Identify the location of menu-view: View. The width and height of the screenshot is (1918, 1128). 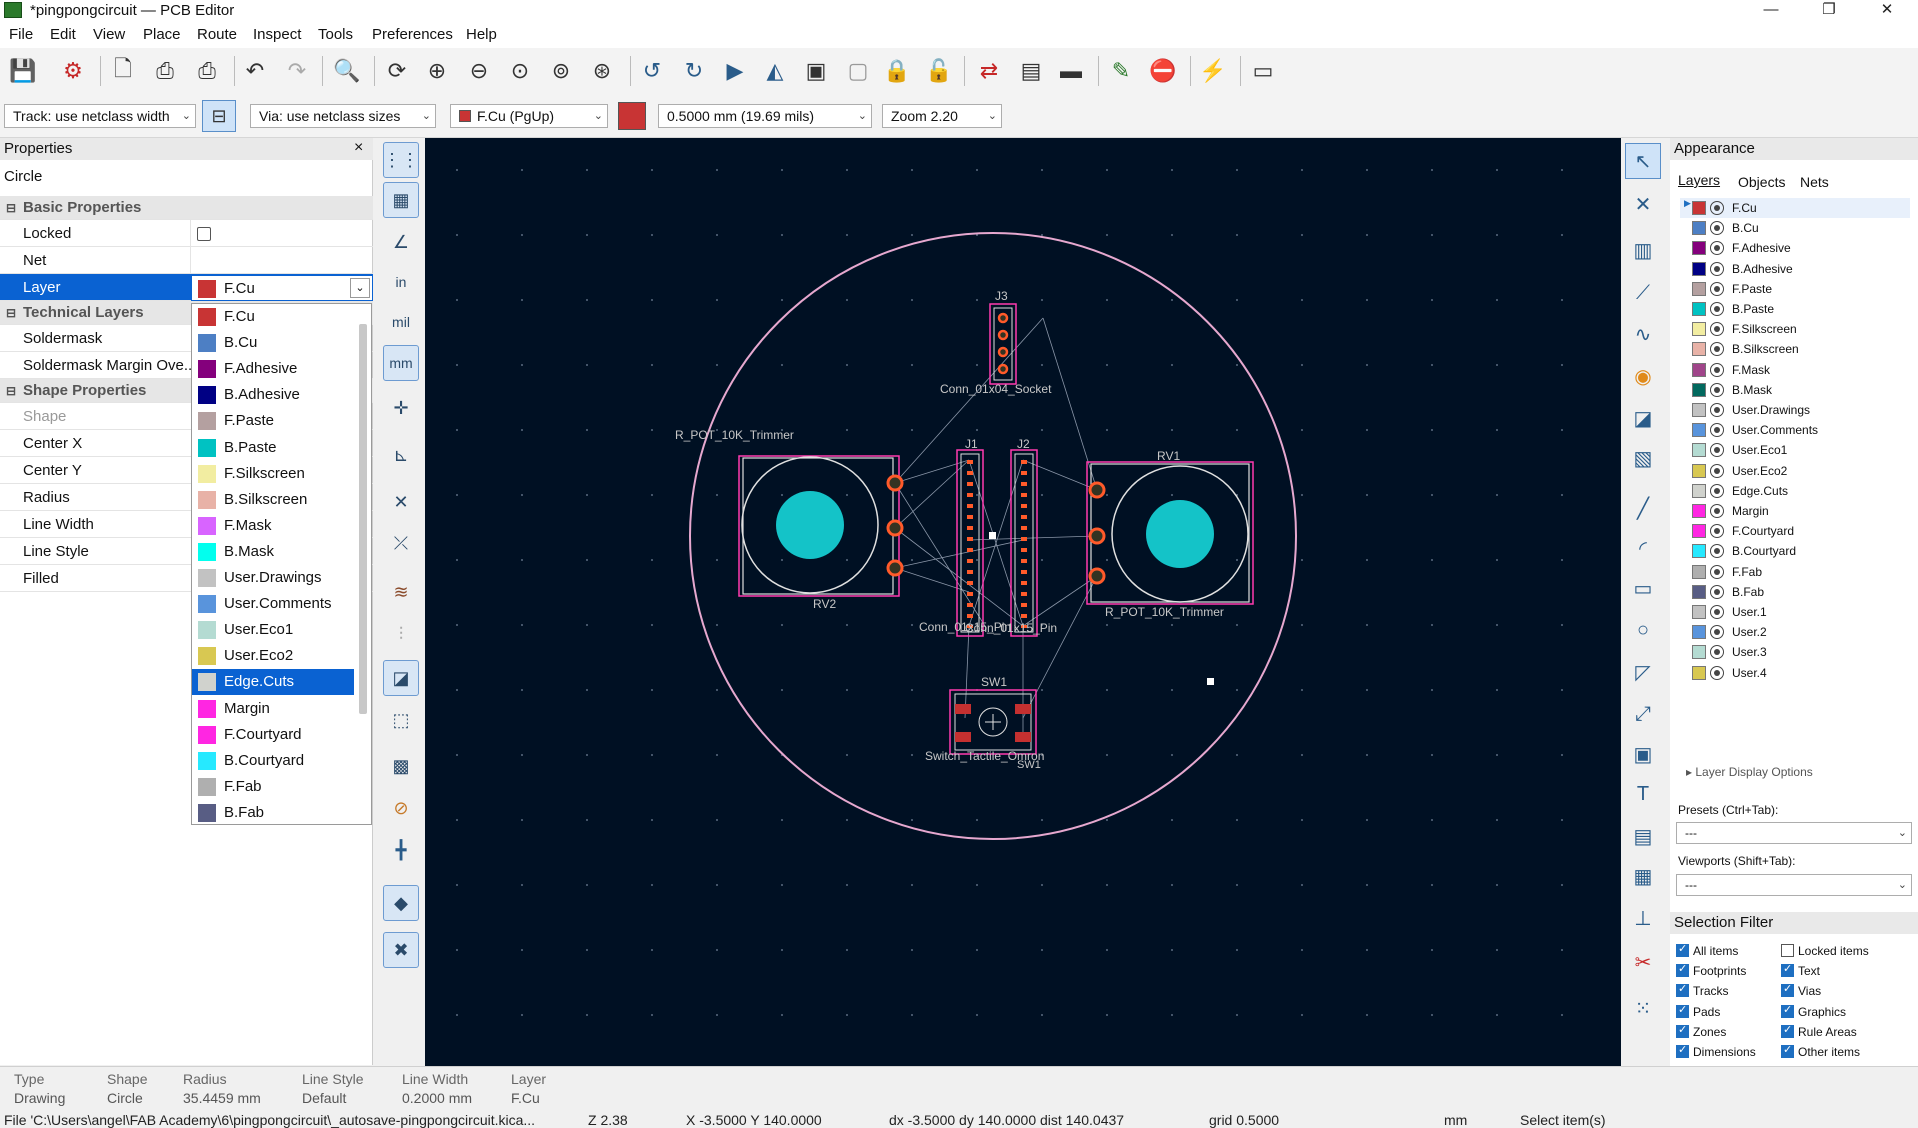
(109, 34).